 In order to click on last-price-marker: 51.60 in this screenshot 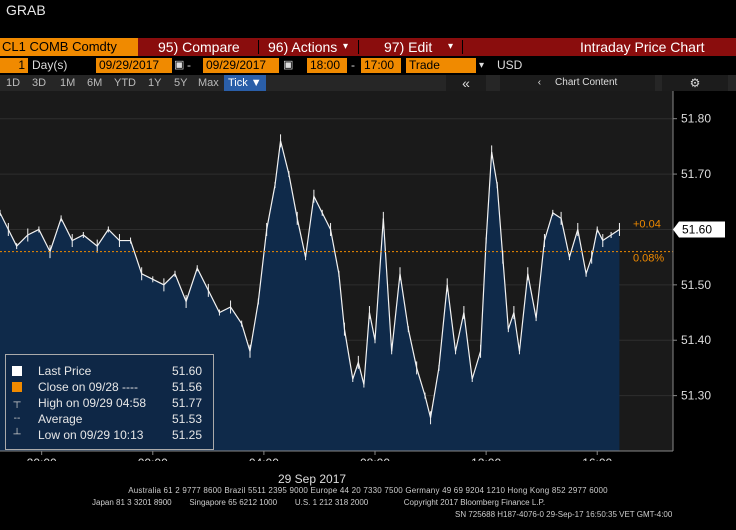, I will do `click(699, 229)`.